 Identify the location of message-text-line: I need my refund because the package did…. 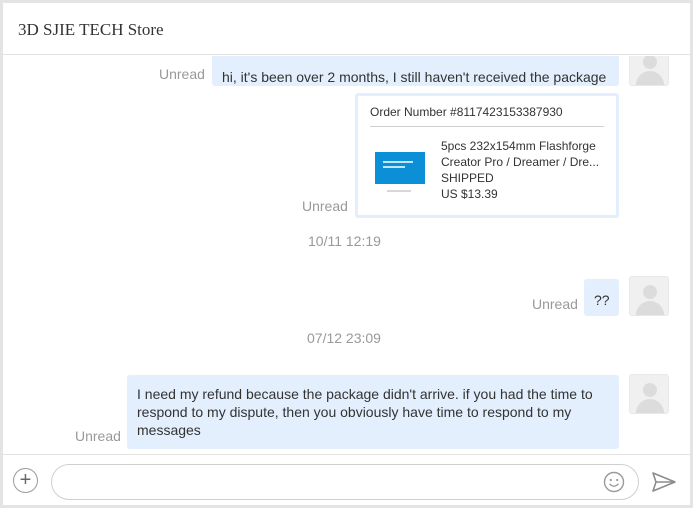
(365, 394).